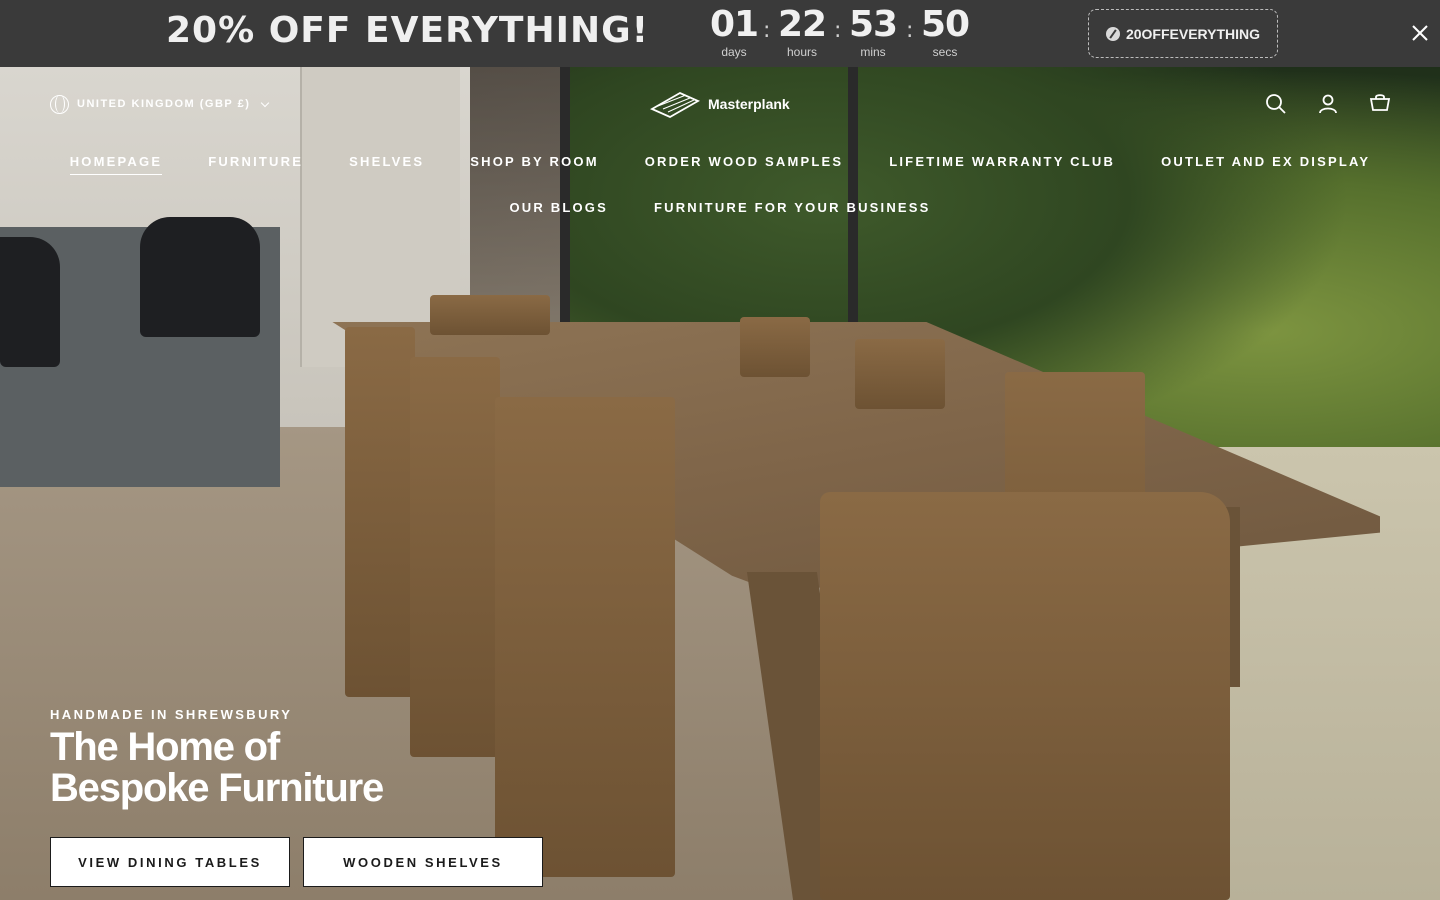 The image size is (1440, 900). I want to click on countdown-mins: 53 mins, so click(873, 31).